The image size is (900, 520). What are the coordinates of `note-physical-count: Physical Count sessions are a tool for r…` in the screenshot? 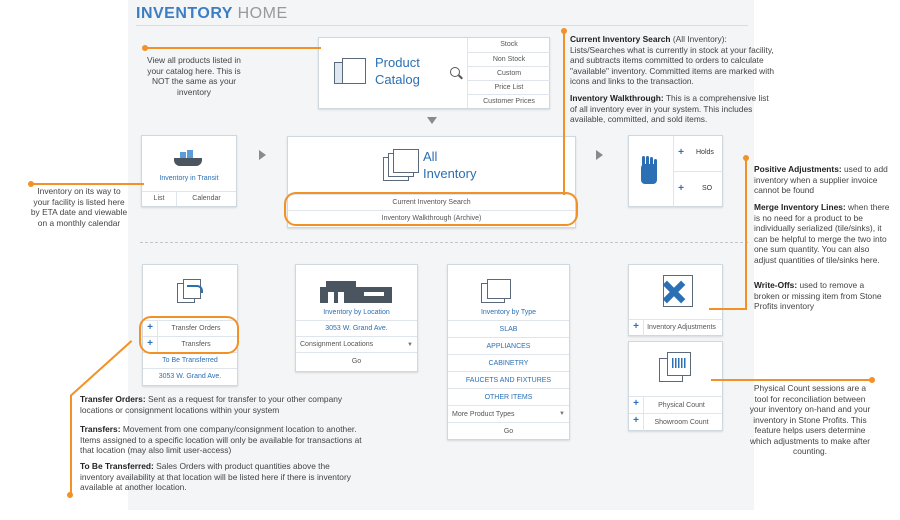 It's located at (810, 419).